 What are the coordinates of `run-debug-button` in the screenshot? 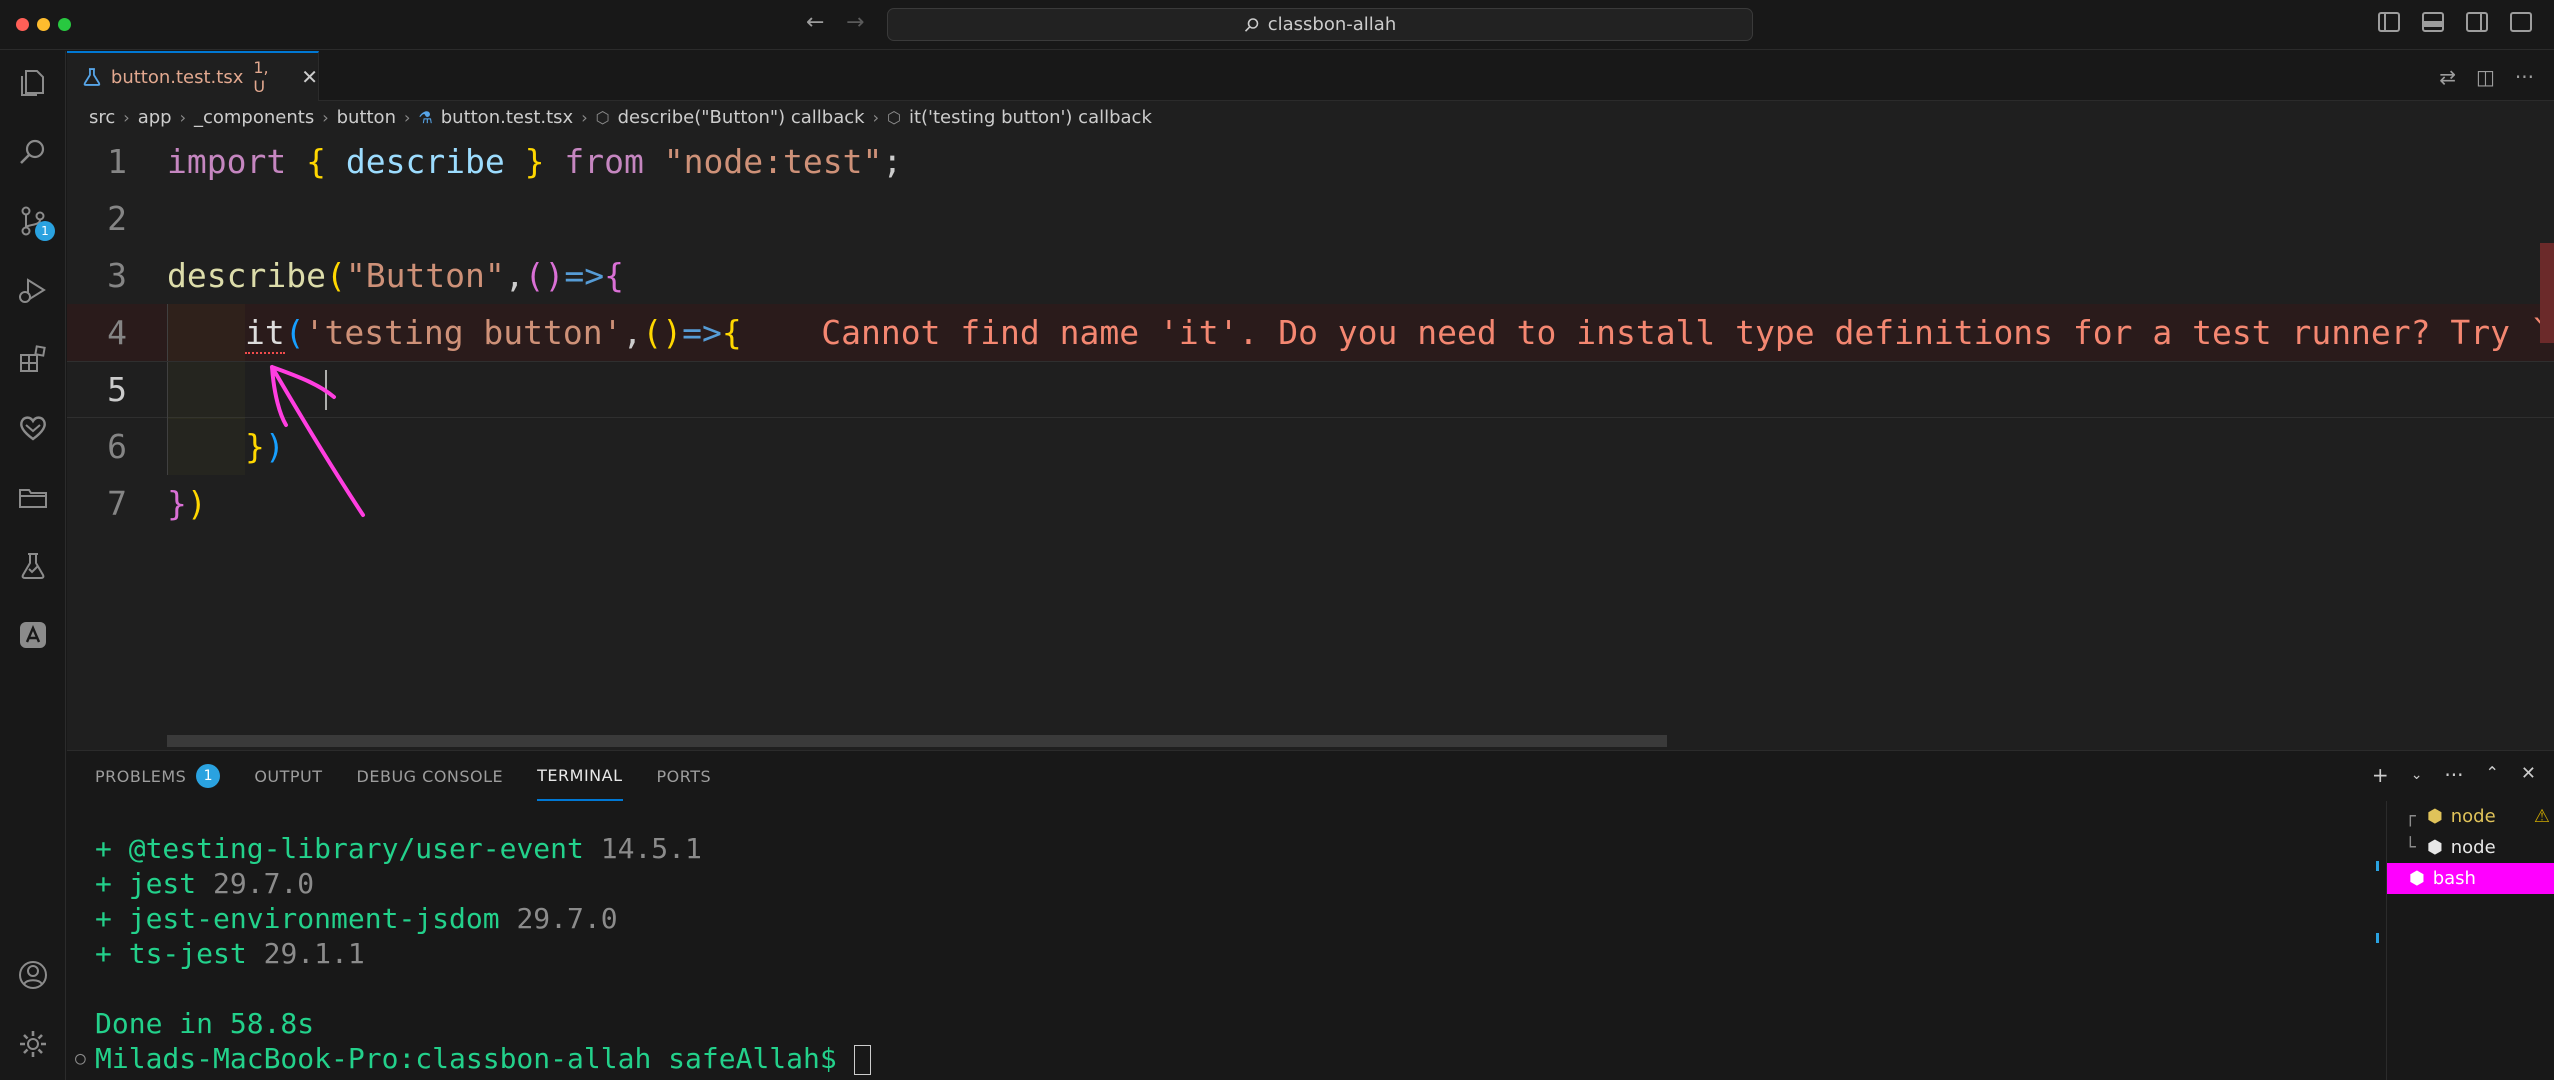 It's located at (33, 290).